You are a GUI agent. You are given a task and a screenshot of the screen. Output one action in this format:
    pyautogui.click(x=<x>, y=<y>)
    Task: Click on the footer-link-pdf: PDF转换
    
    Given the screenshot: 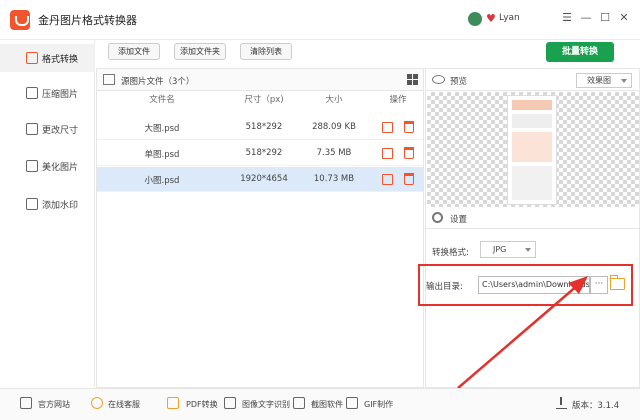 What is the action you would take?
    pyautogui.click(x=202, y=404)
    